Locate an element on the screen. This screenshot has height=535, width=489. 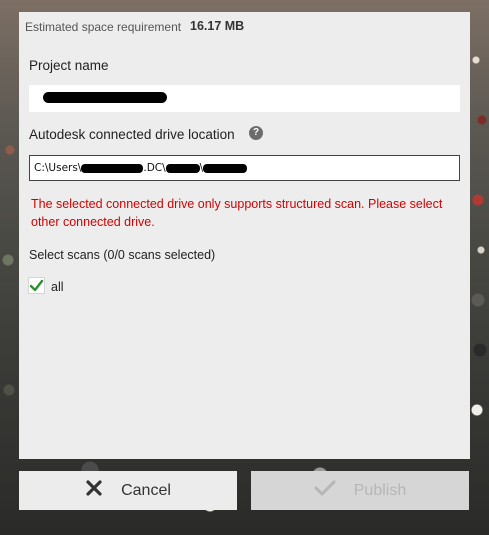
select-scans-label: Select scans (0/0 scans selected) is located at coordinates (122, 255).